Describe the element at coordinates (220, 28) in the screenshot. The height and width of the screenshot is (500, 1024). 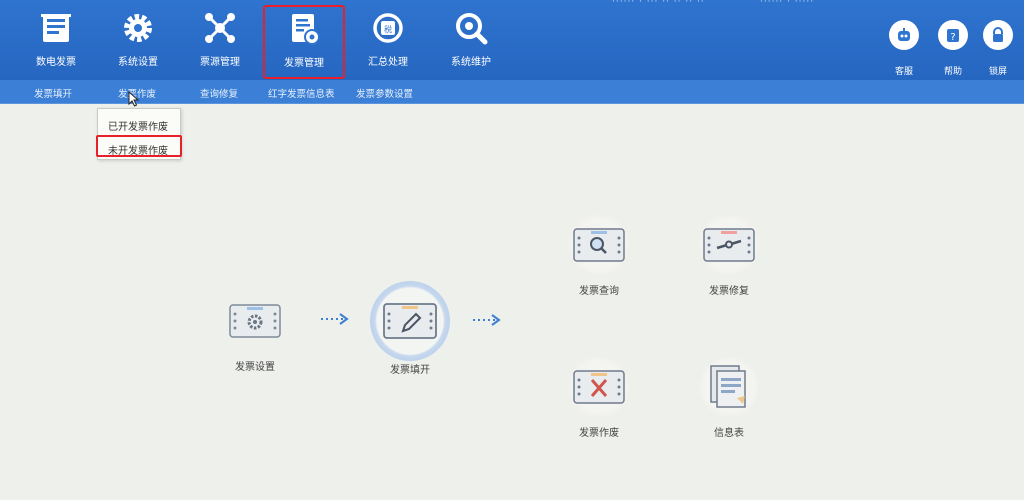
I see `network-icon` at that location.